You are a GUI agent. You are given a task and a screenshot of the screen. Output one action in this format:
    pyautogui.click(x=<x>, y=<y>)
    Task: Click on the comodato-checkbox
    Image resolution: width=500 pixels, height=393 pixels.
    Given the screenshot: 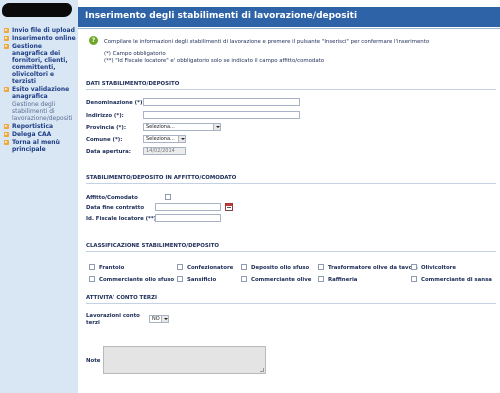 What is the action you would take?
    pyautogui.click(x=168, y=197)
    